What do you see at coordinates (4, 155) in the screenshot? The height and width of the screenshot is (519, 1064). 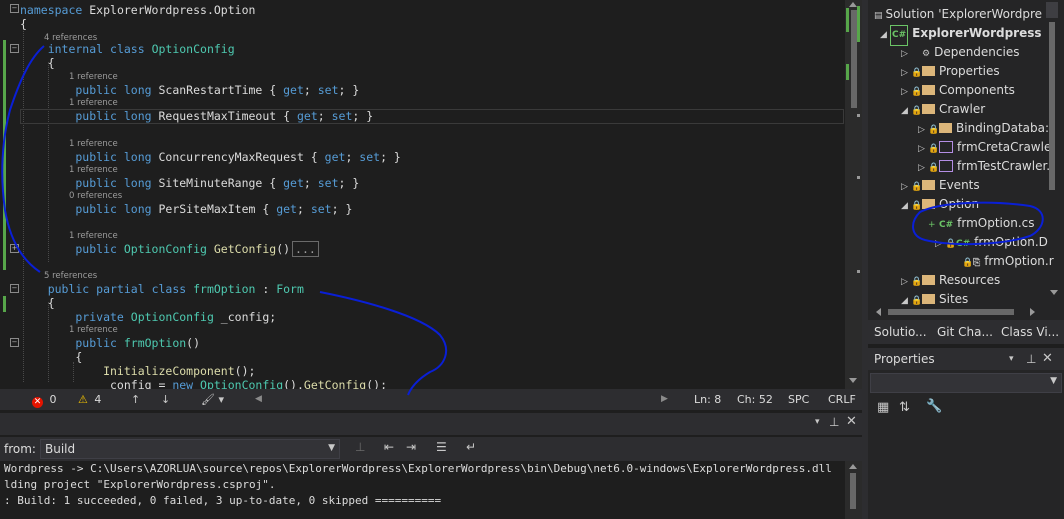 I see `change-marker` at bounding box center [4, 155].